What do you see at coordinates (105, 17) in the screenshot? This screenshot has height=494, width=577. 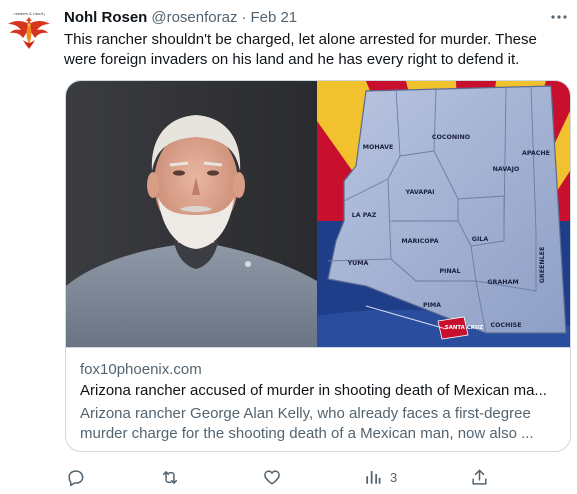 I see `display-name: Nohl Rosen` at bounding box center [105, 17].